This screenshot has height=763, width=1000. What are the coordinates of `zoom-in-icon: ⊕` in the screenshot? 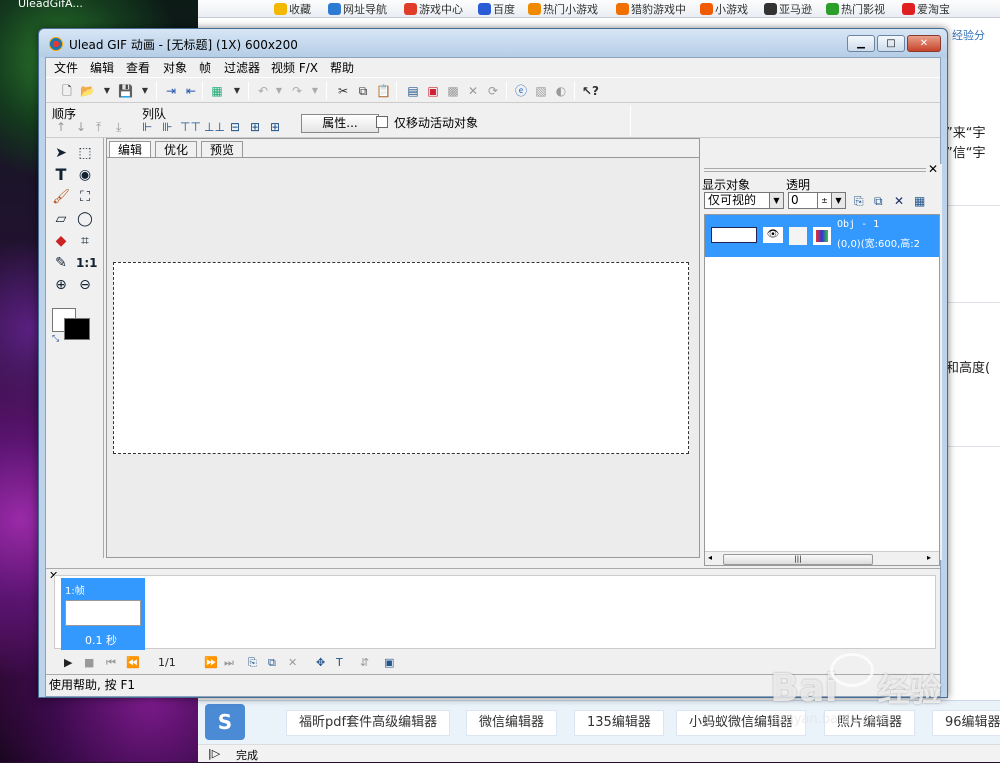 It's located at (61, 285).